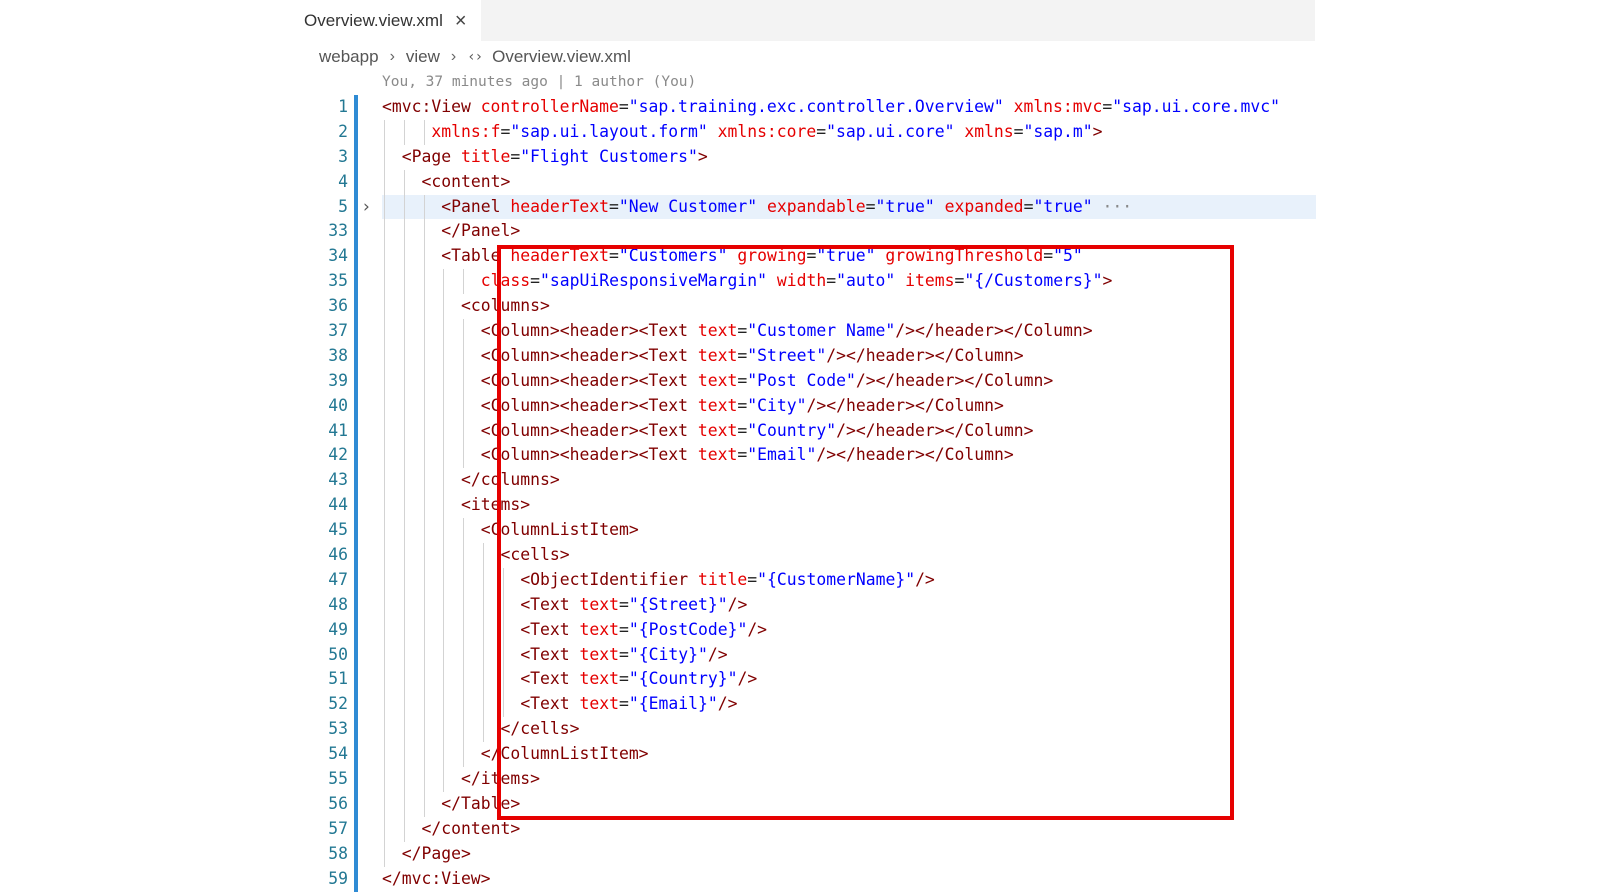  I want to click on token-val: "Customer Name", so click(821, 331).